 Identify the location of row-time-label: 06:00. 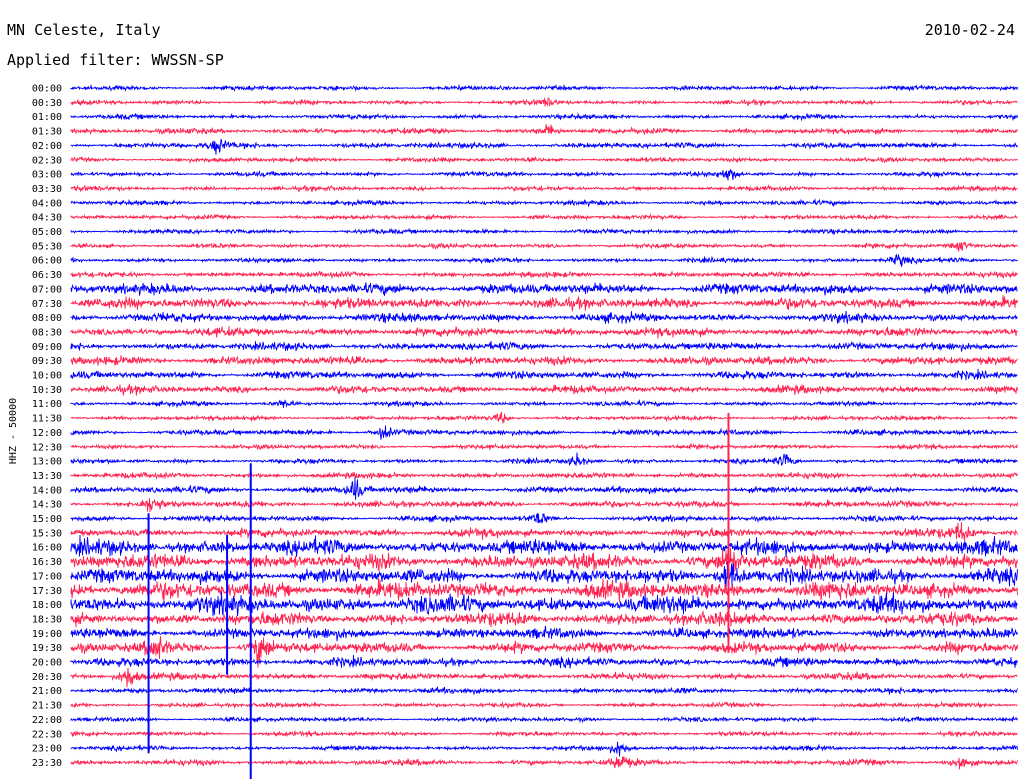
(47, 261).